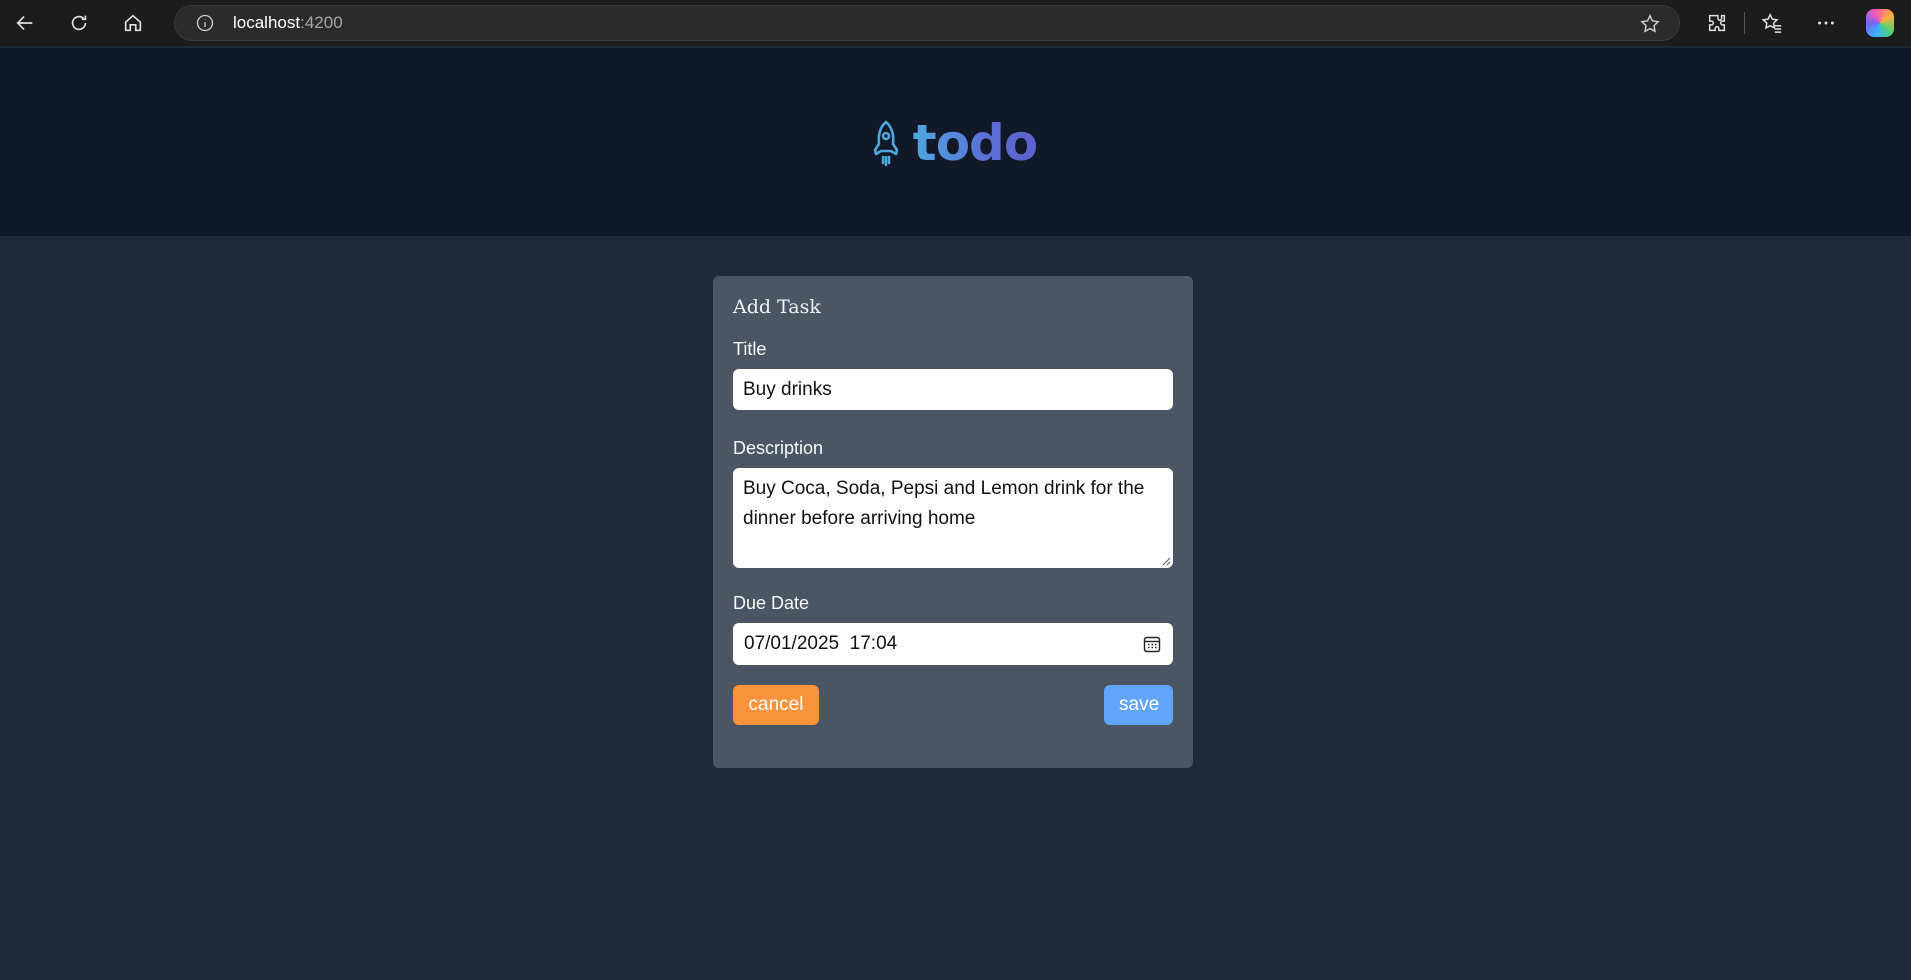 The width and height of the screenshot is (1911, 980). I want to click on refresh-button, so click(79, 23).